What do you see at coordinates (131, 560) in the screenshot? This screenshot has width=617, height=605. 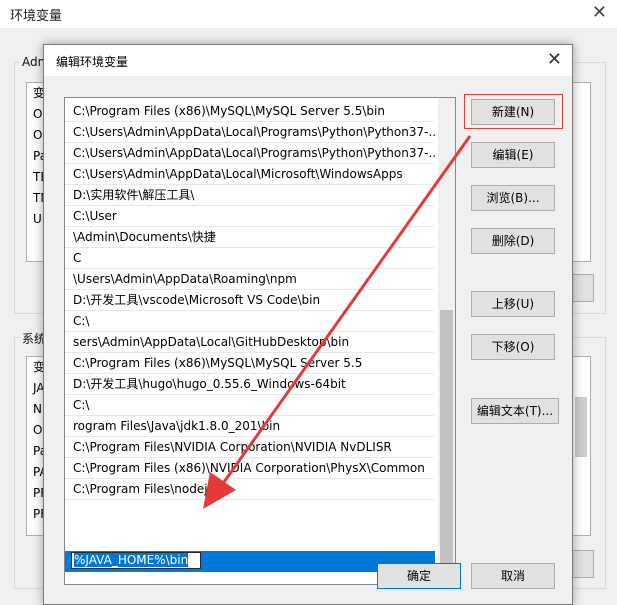 I see `path-edit-selected-text: %JAVA_HOME%\bin` at bounding box center [131, 560].